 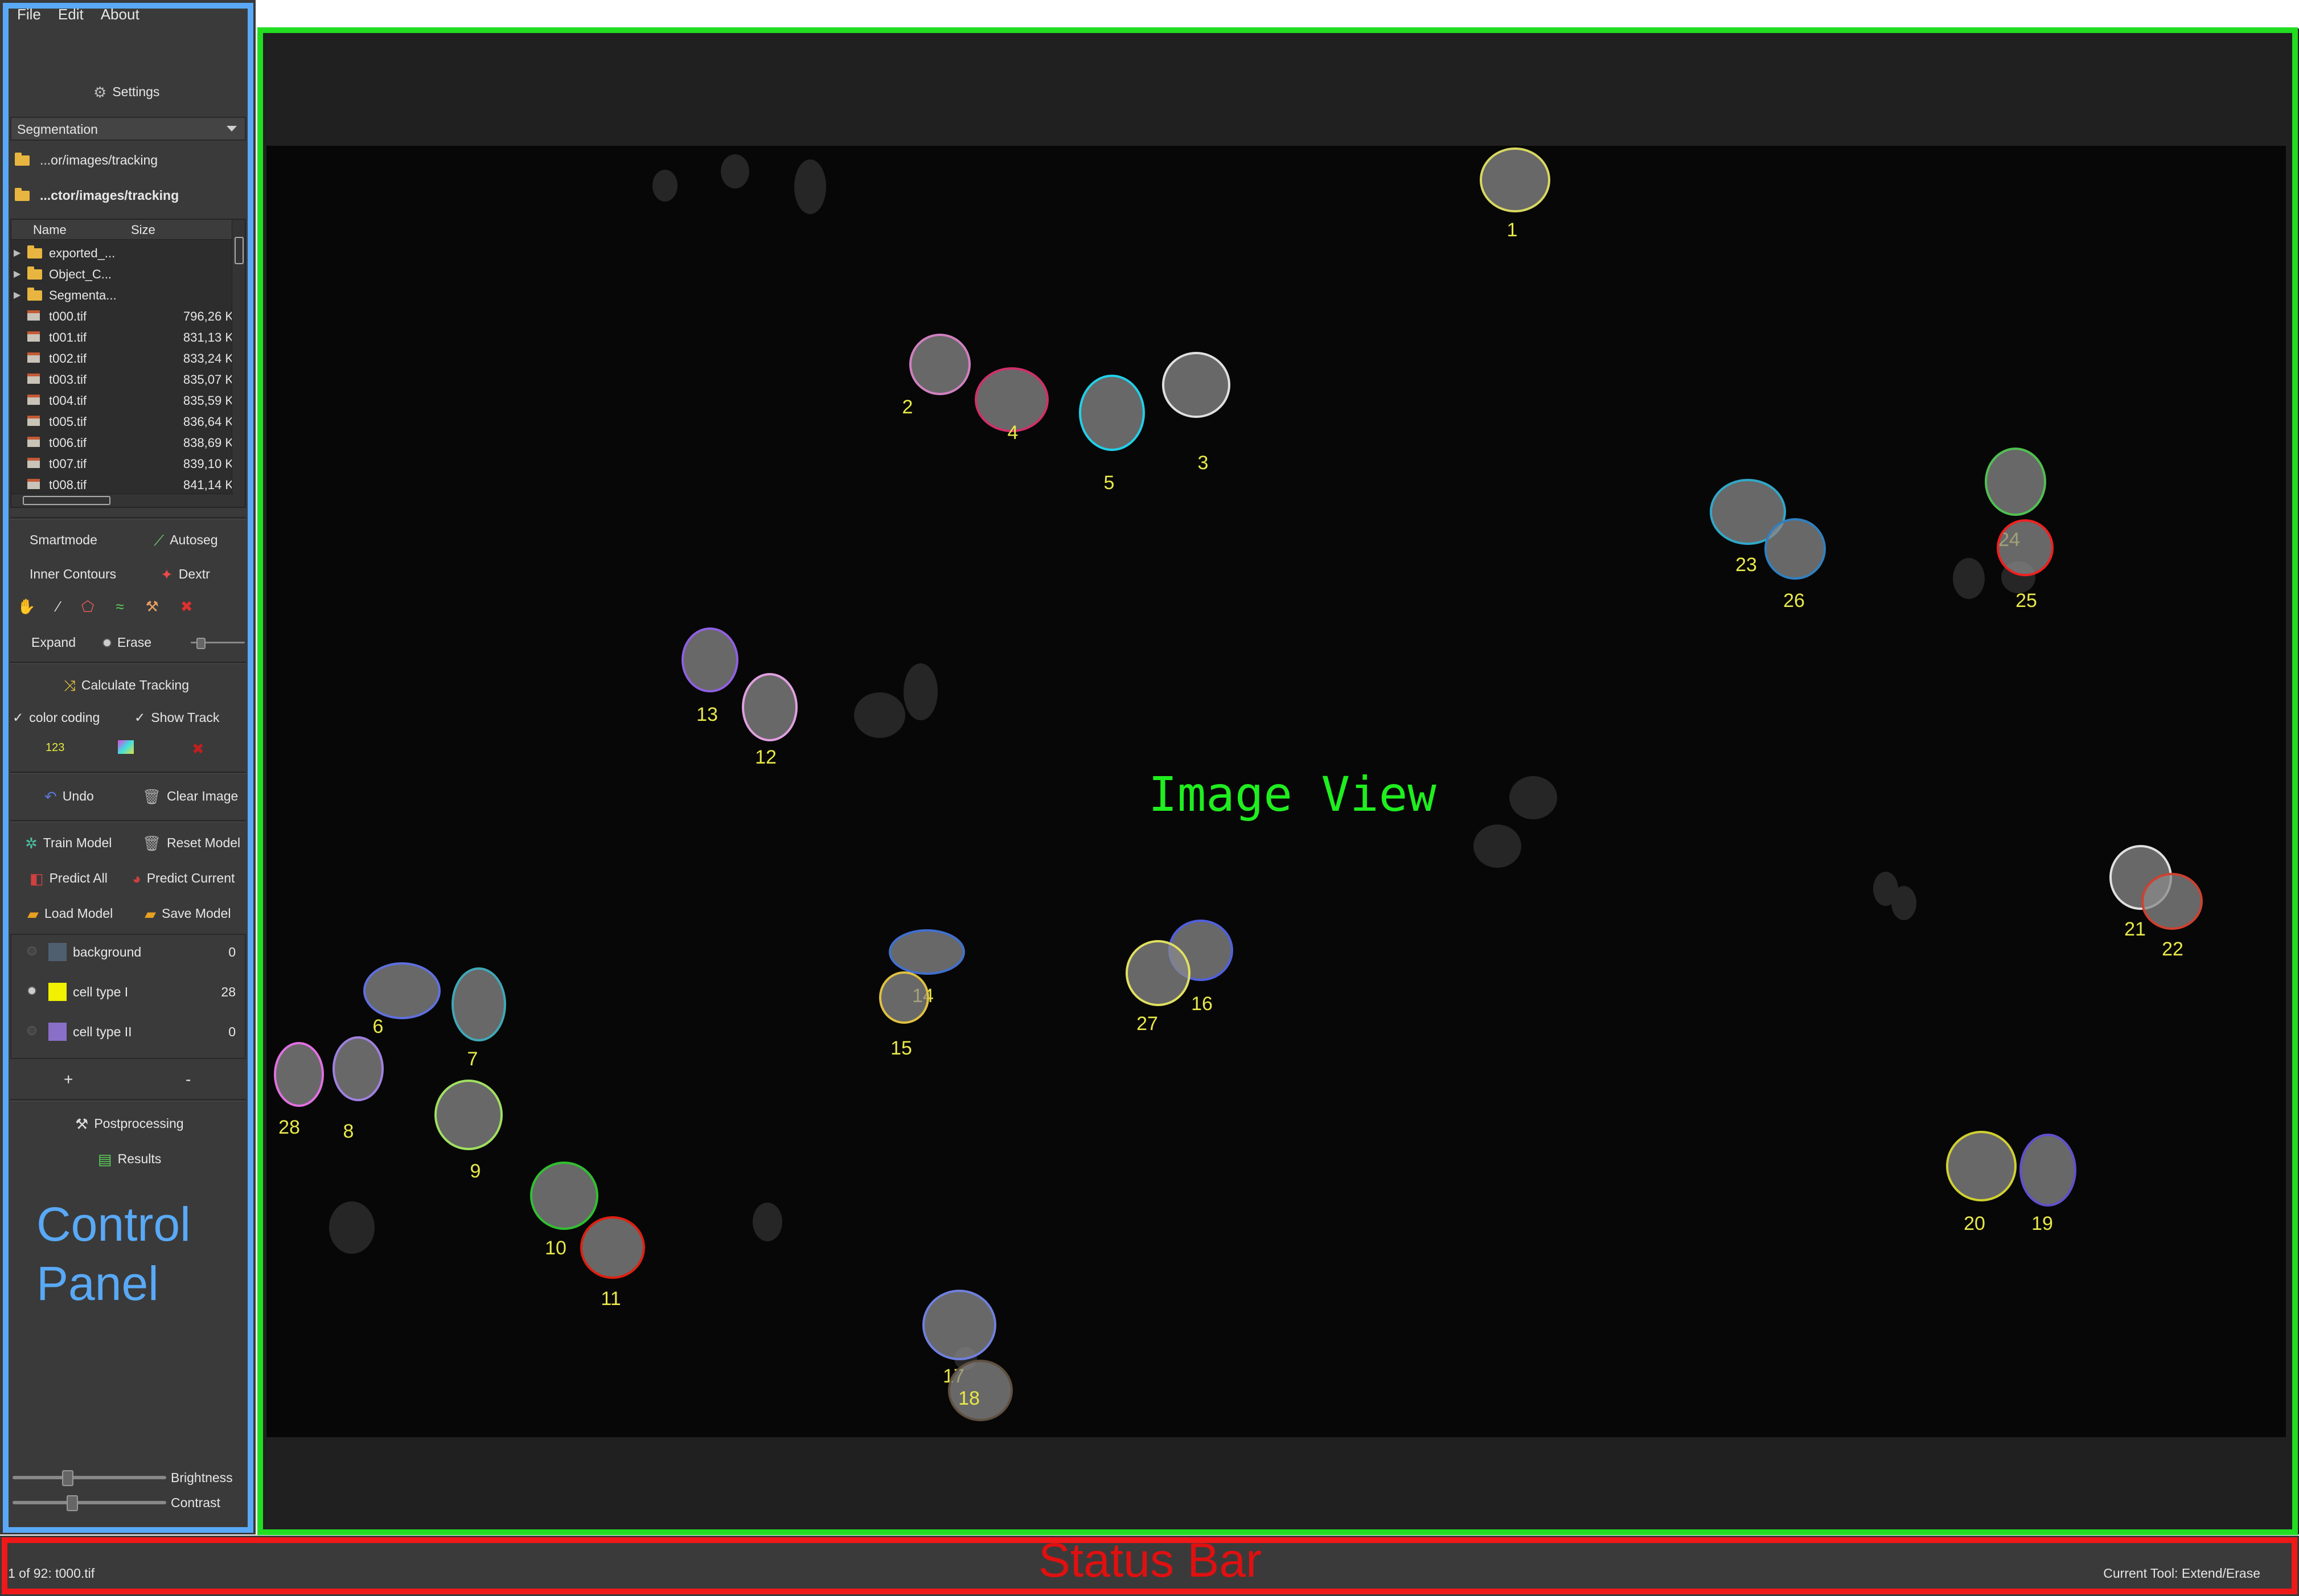 I want to click on predict-all-button: ◧ Predict All, so click(x=69, y=879).